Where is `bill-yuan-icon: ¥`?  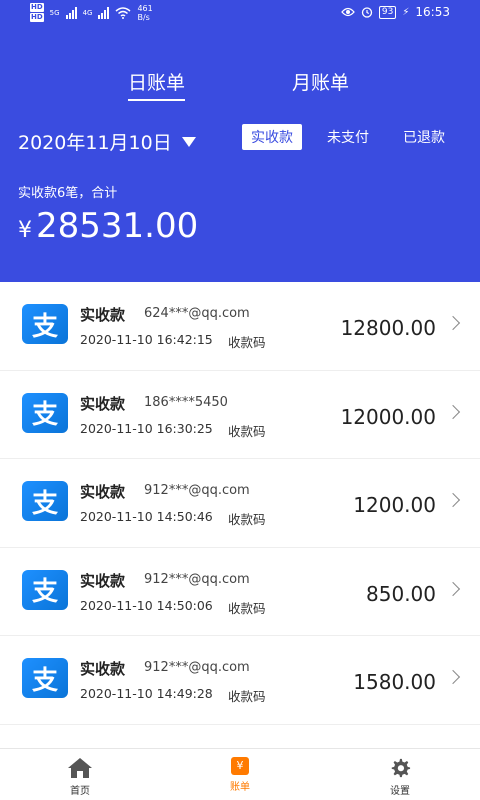 bill-yuan-icon: ¥ is located at coordinates (240, 766).